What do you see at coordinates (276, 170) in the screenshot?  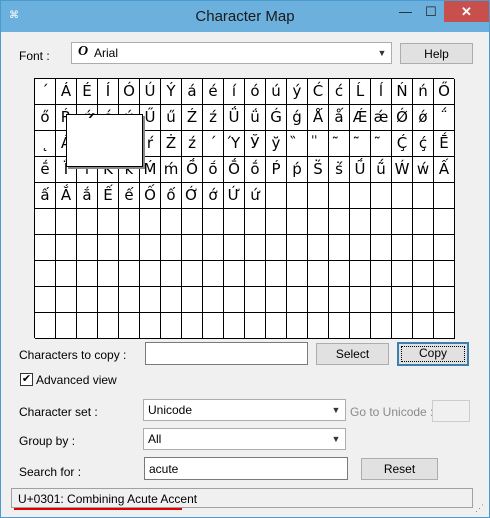 I see `character-cell: Ṕ` at bounding box center [276, 170].